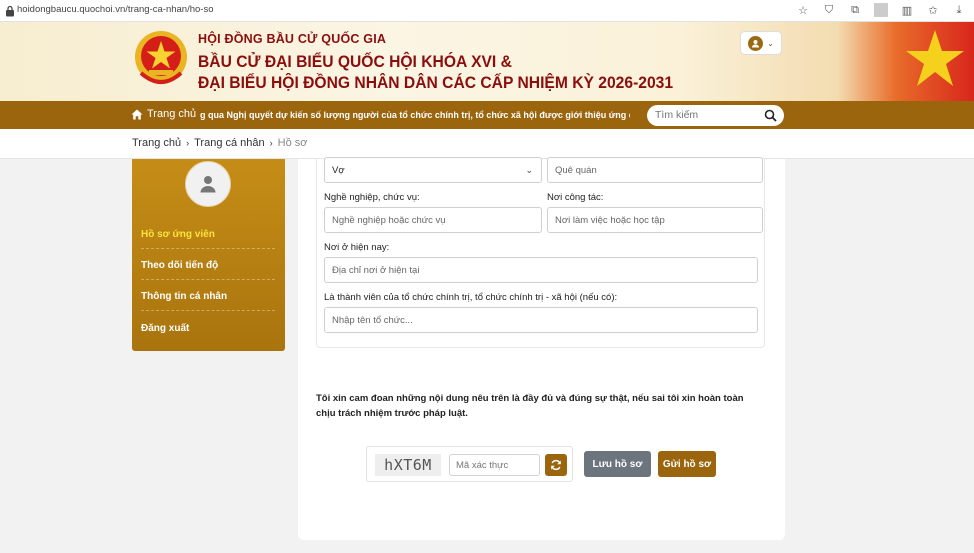 This screenshot has width=974, height=553. What do you see at coordinates (208, 239) in the screenshot?
I see `sidebar-item-candidate-profile: Hồ sơ ứng viên` at bounding box center [208, 239].